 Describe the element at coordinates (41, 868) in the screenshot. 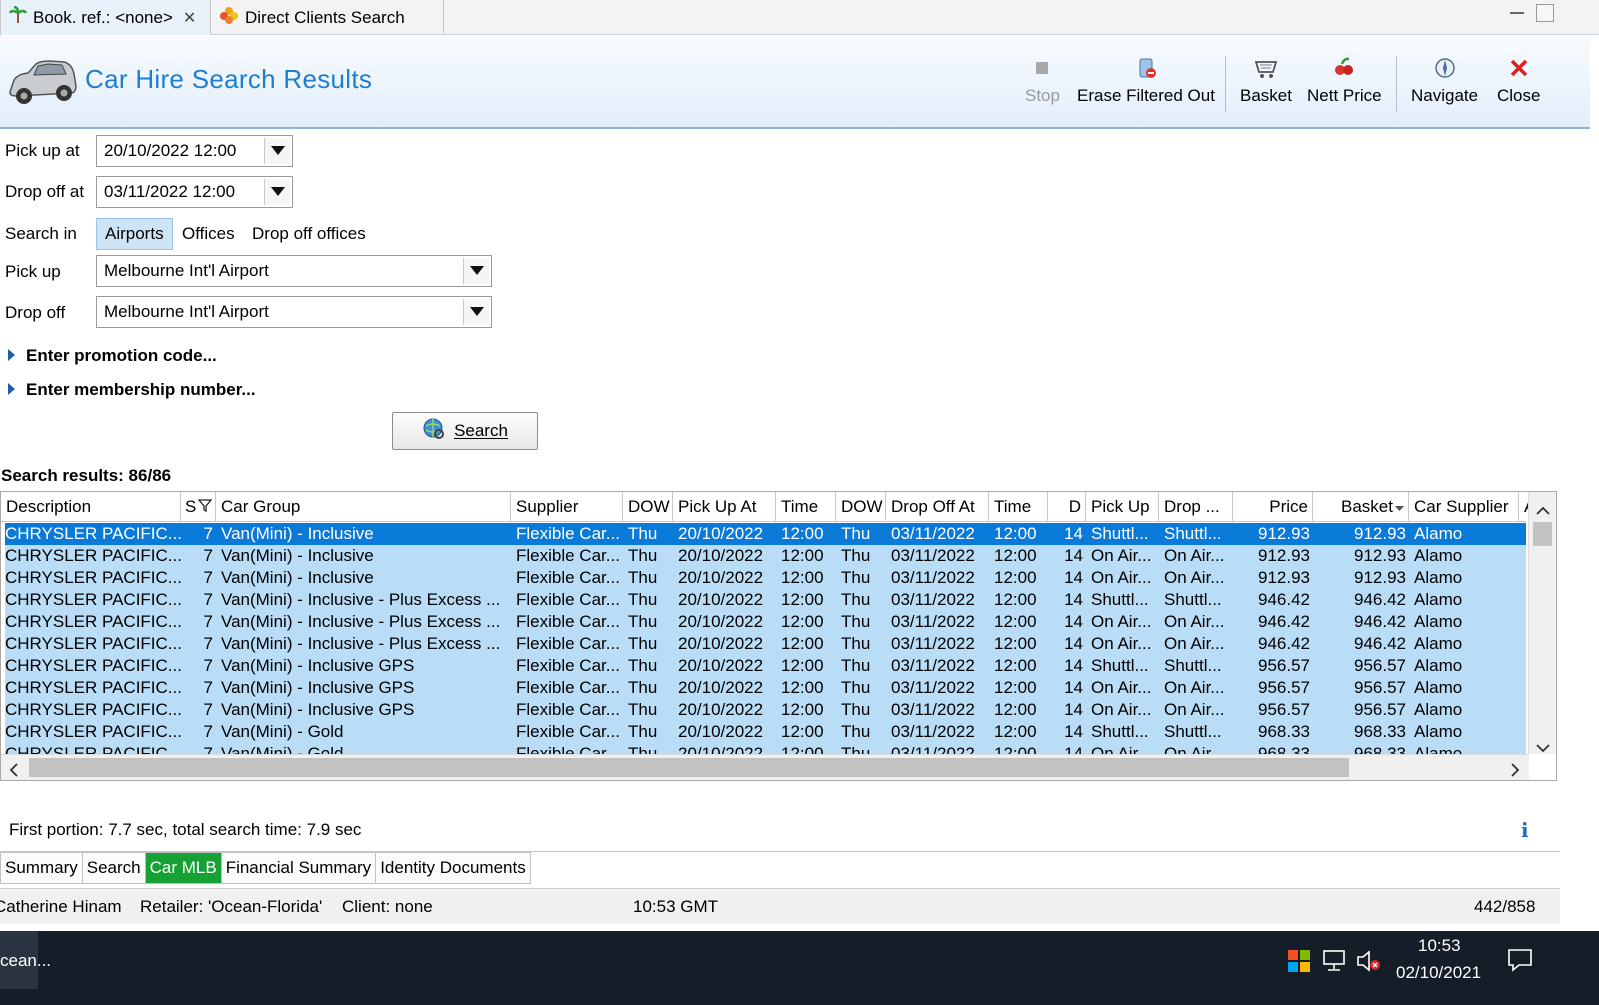

I see `tab-summary: Summary` at that location.